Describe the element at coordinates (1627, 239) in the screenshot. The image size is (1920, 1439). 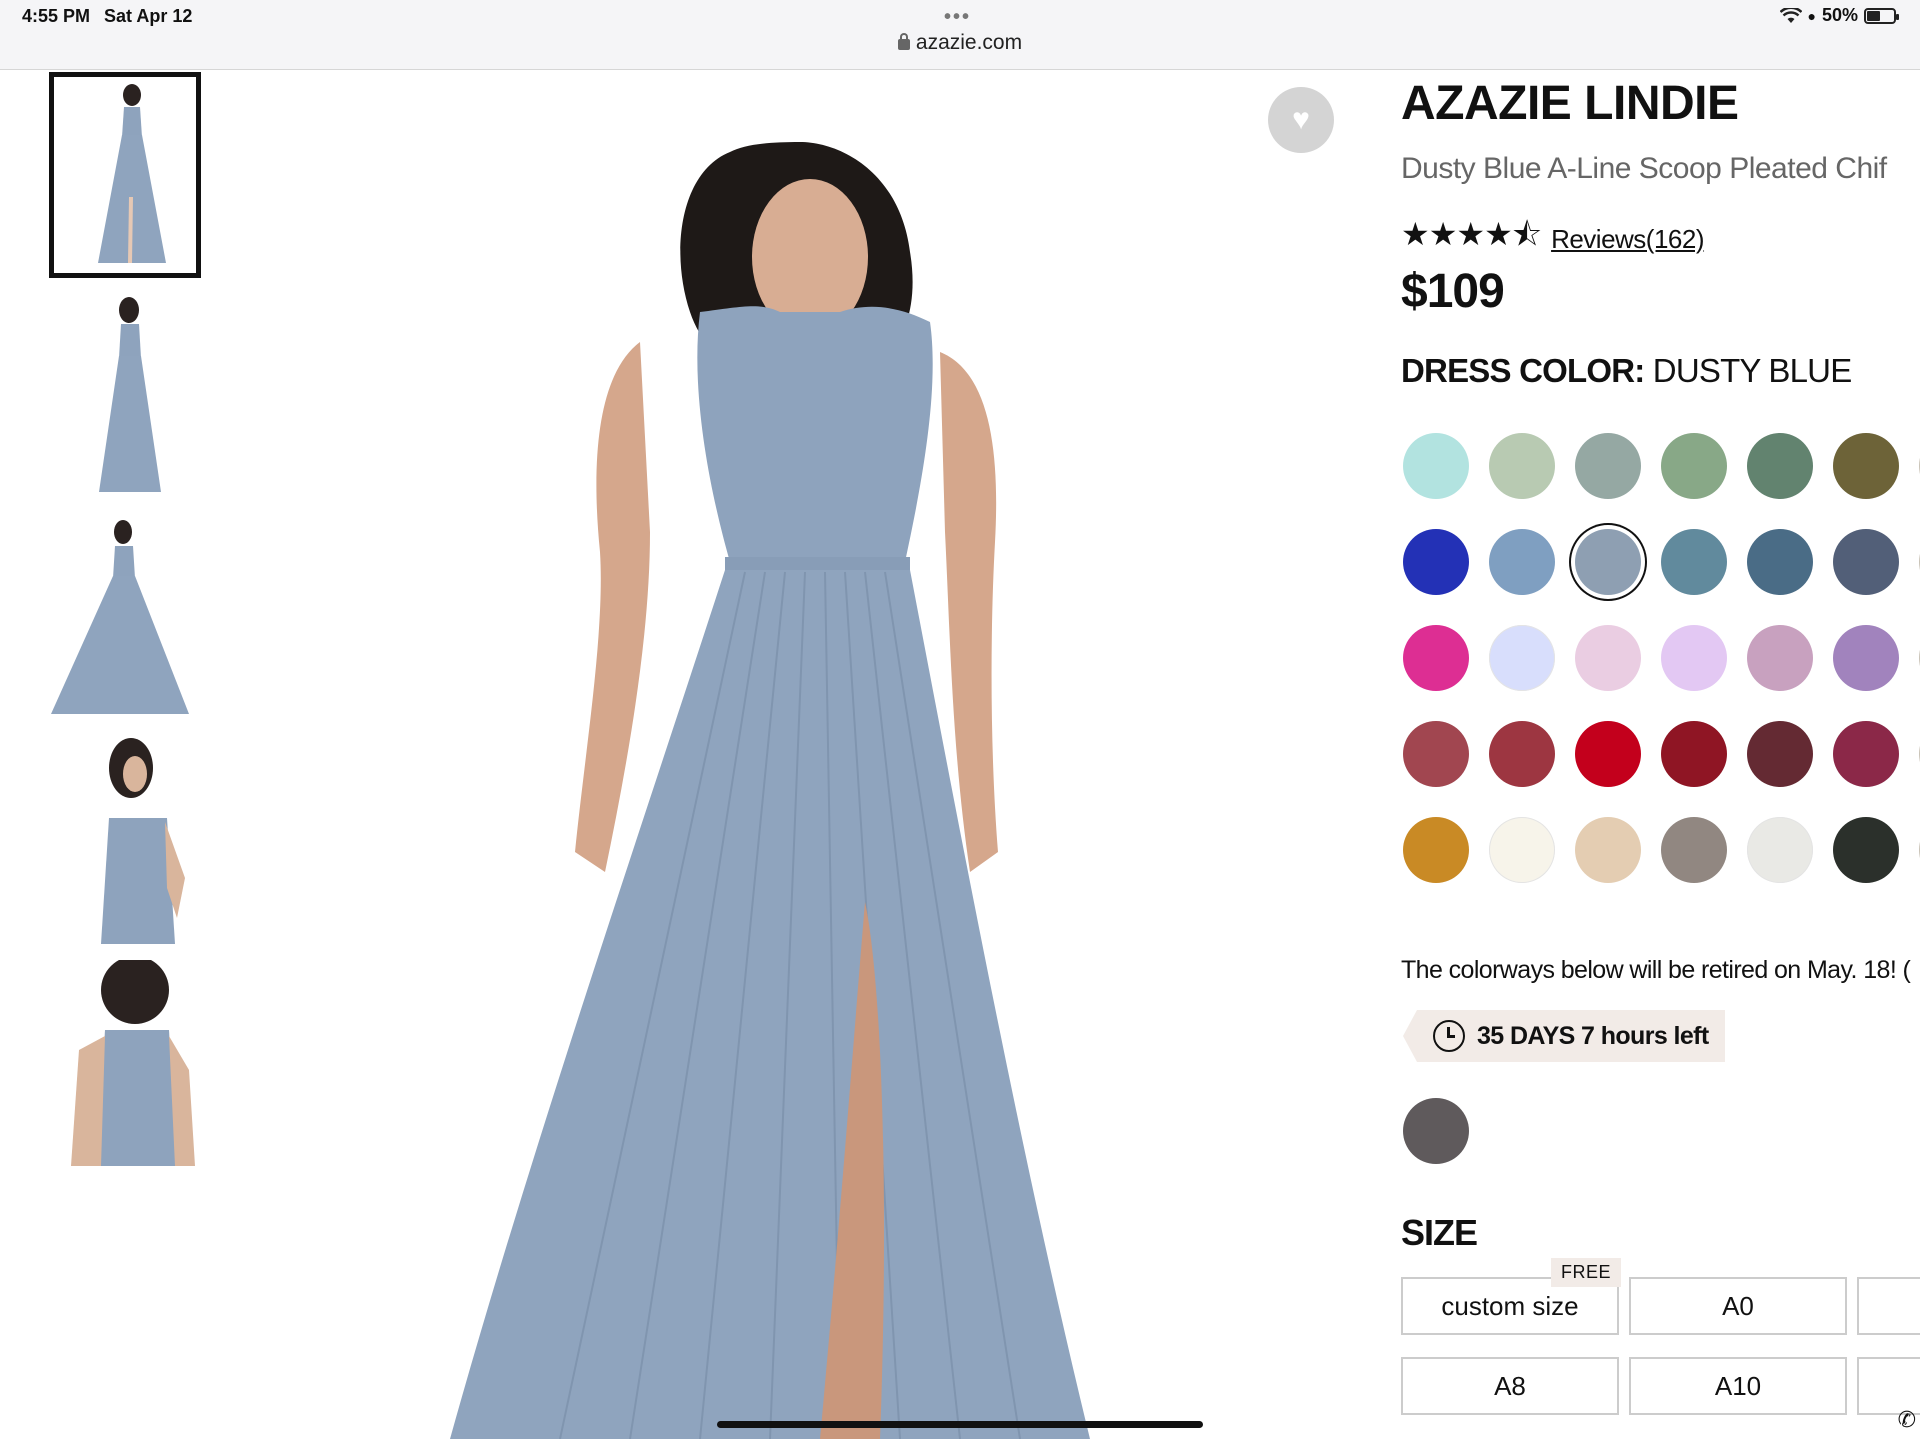
I see `reviews-link: Reviews(162)` at that location.